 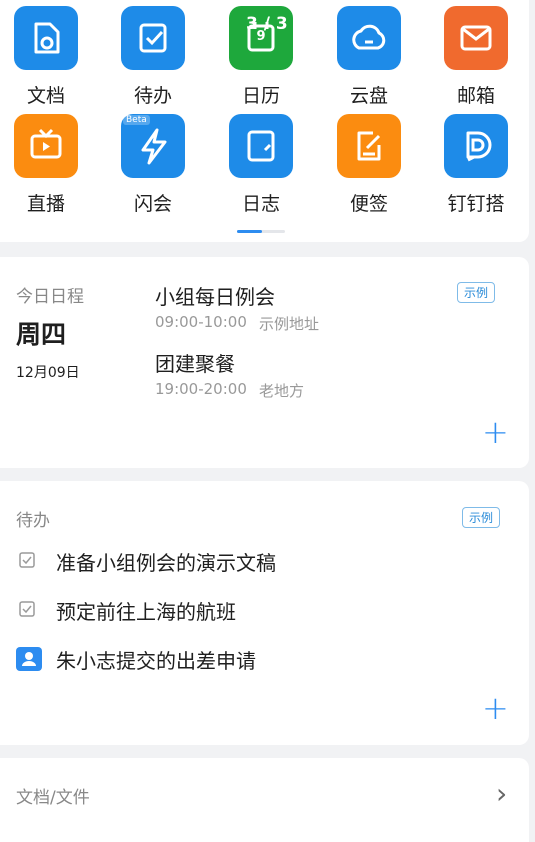 I want to click on app-label: 便签, so click(x=368, y=204).